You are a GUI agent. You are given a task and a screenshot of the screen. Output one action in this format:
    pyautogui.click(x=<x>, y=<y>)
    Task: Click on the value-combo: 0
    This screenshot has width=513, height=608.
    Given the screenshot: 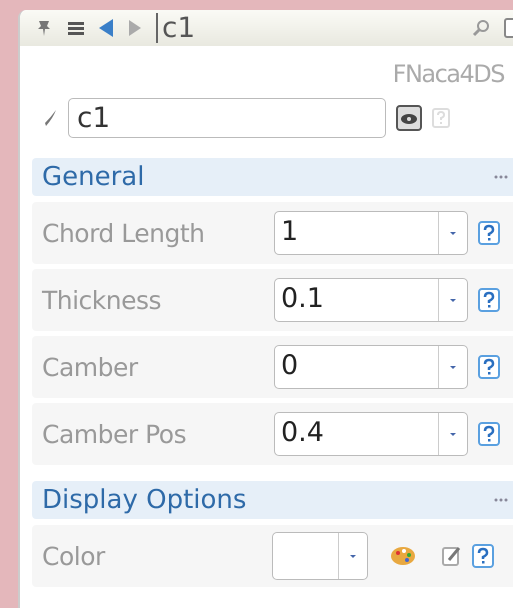 What is the action you would take?
    pyautogui.click(x=371, y=367)
    